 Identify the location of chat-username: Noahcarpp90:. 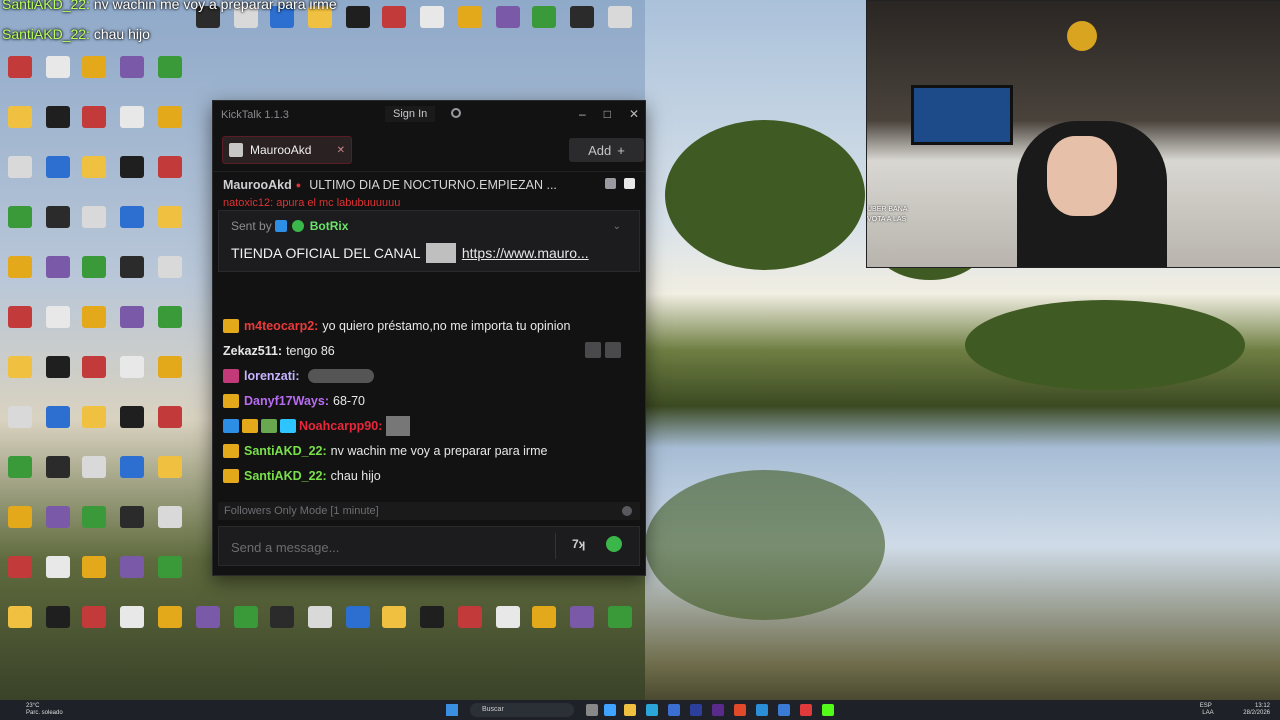
(340, 426).